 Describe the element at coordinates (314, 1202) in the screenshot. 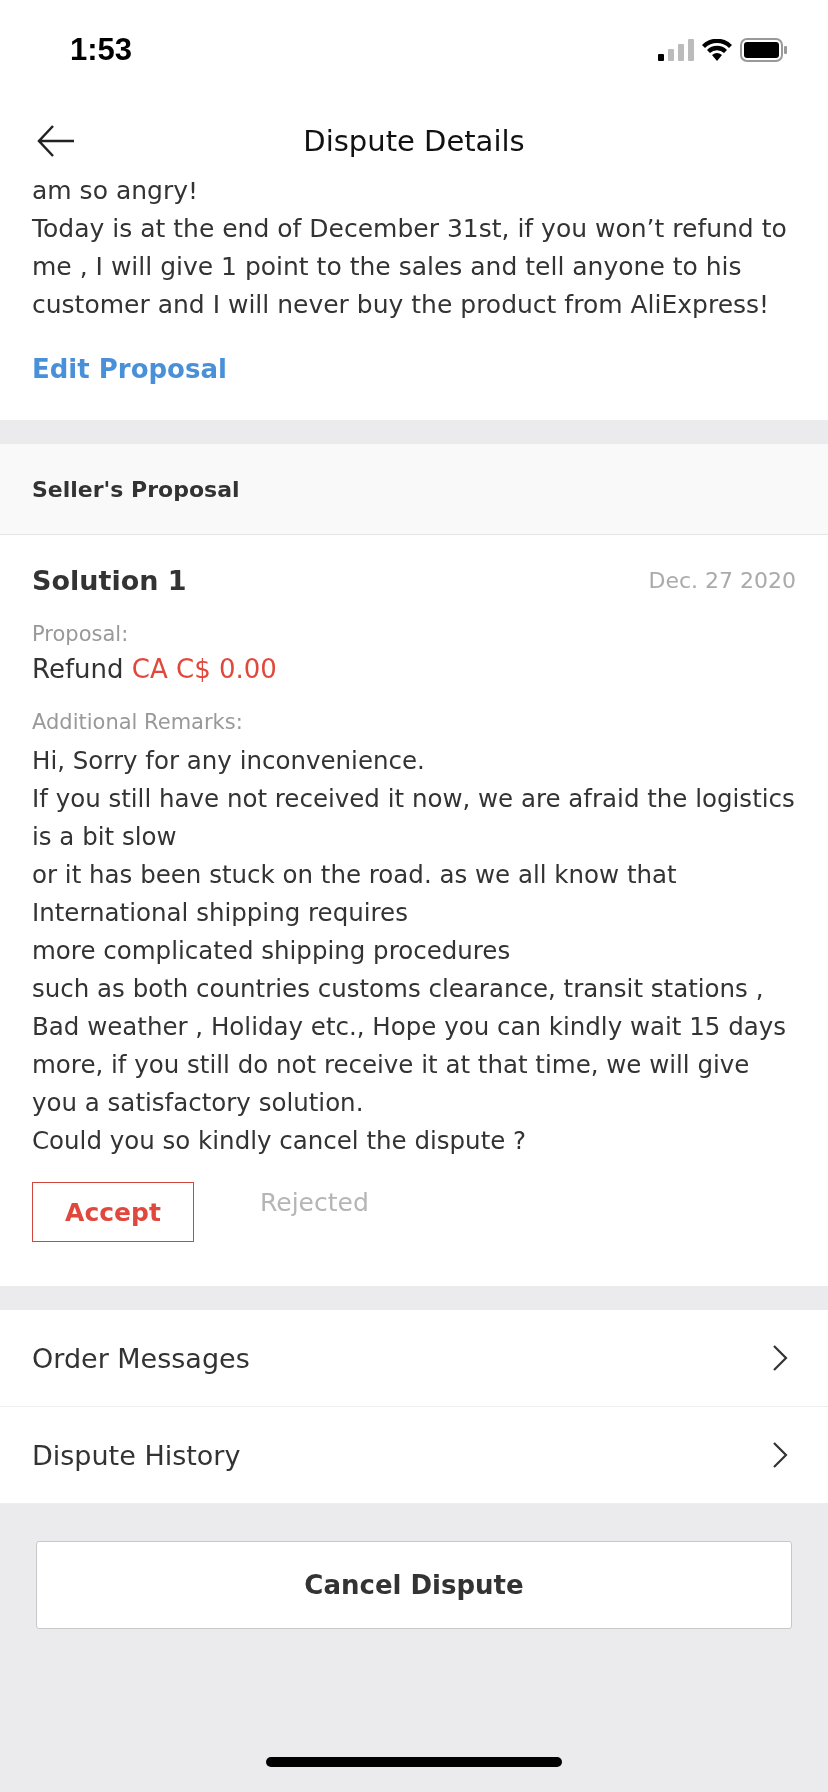

I see `rejected-status: Rejected` at that location.